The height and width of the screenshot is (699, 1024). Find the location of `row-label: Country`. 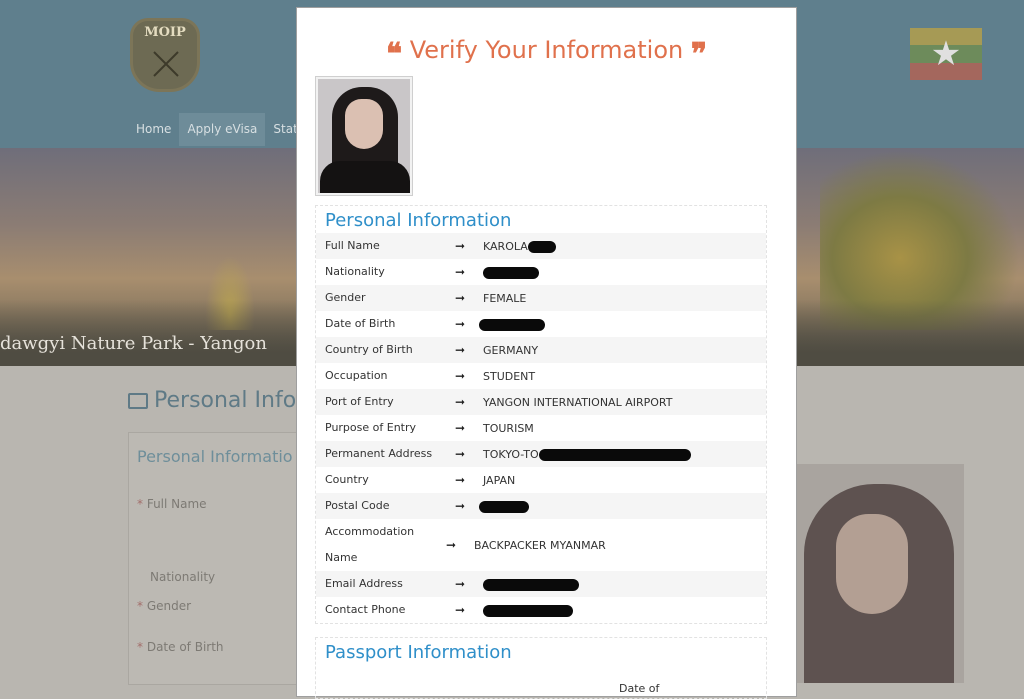

row-label: Country is located at coordinates (347, 479).